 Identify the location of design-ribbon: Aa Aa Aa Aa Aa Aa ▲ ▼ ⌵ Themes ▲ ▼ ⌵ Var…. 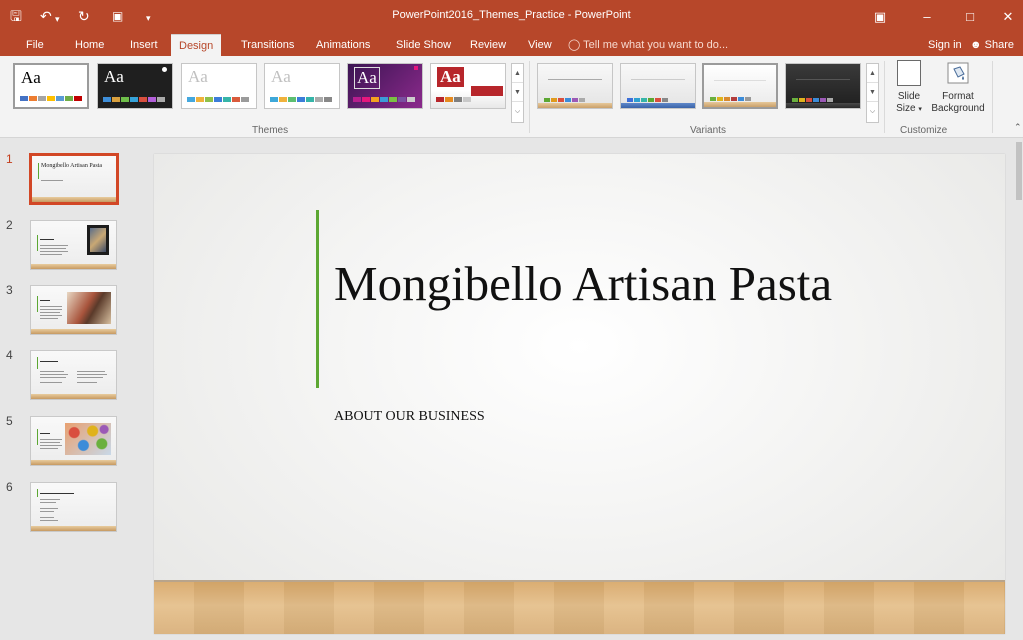
(511, 97).